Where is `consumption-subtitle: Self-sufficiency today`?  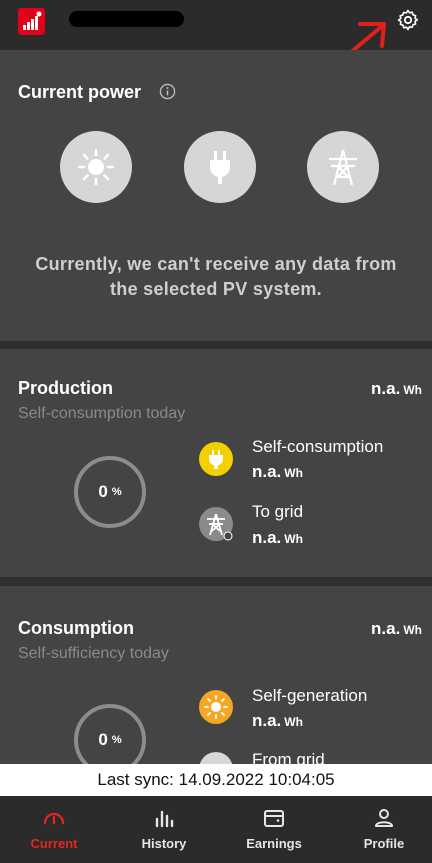
consumption-subtitle: Self-sufficiency today is located at coordinates (93, 653).